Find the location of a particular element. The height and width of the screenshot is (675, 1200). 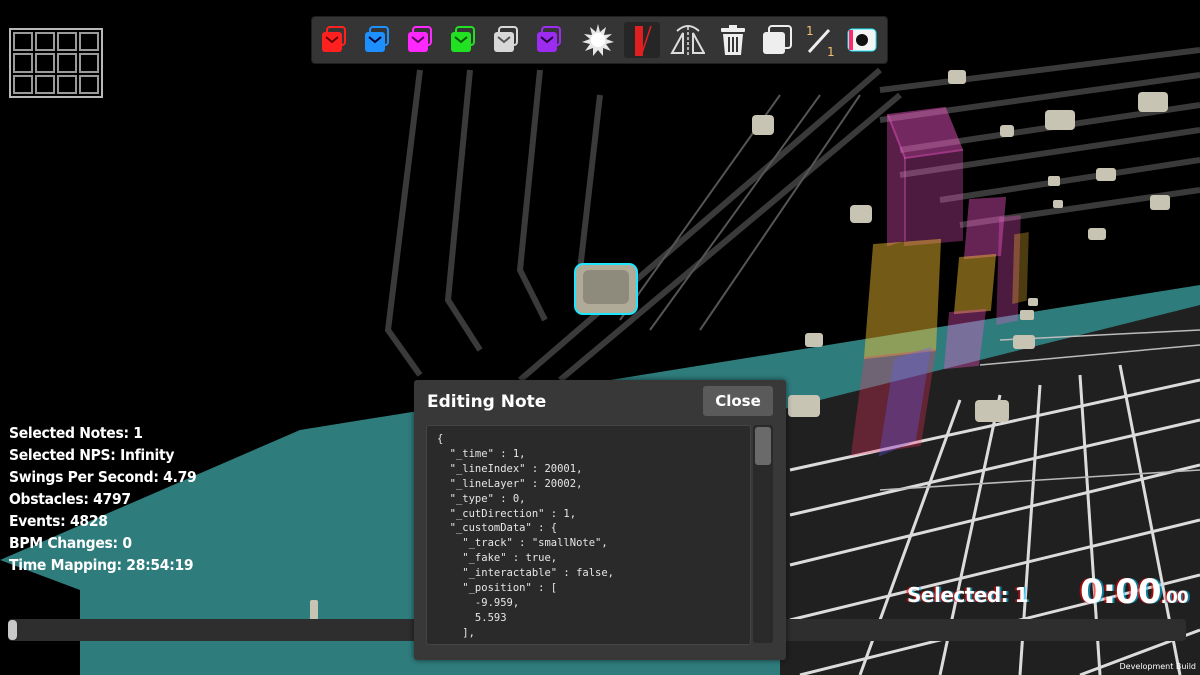

timer-main: 0:00 is located at coordinates (1121, 592).